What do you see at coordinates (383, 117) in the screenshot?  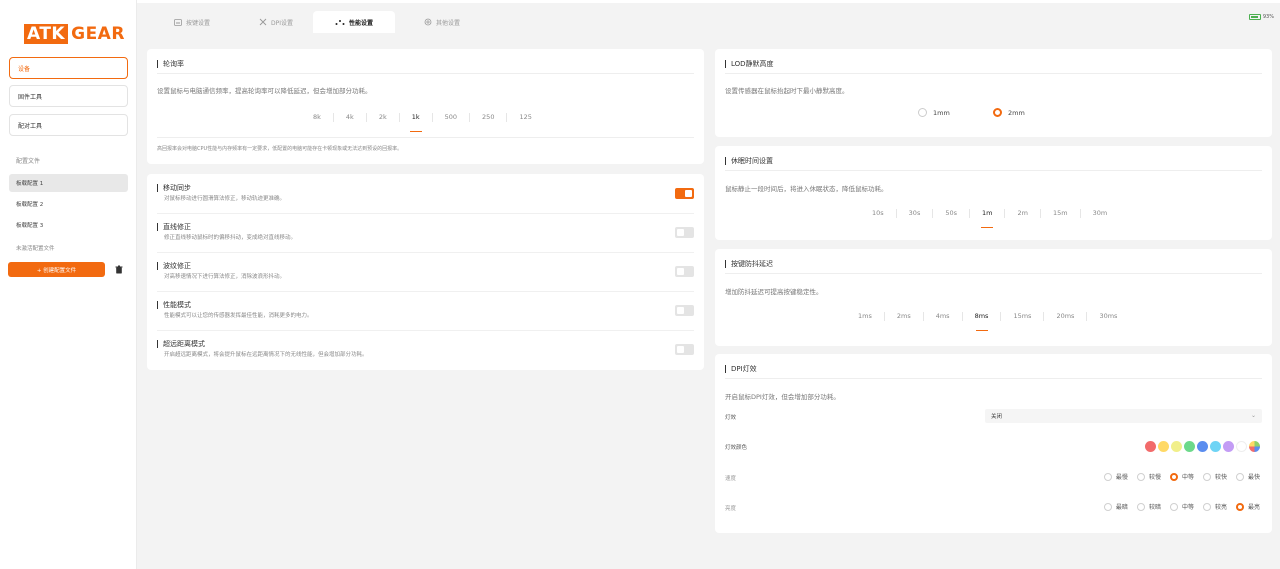 I see `polling-rate-option-2k: 2k` at bounding box center [383, 117].